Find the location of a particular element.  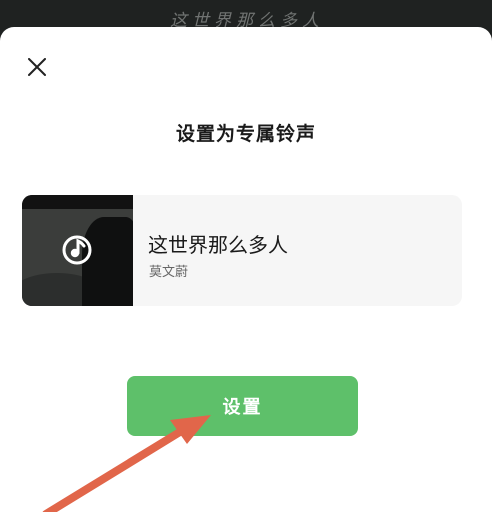

song-artist: 莫文蔚 is located at coordinates (169, 272).